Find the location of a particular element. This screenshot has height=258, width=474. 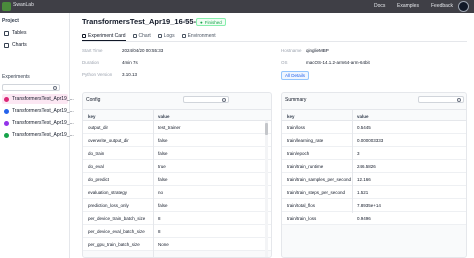

github-avatar-icon is located at coordinates (463, 6).